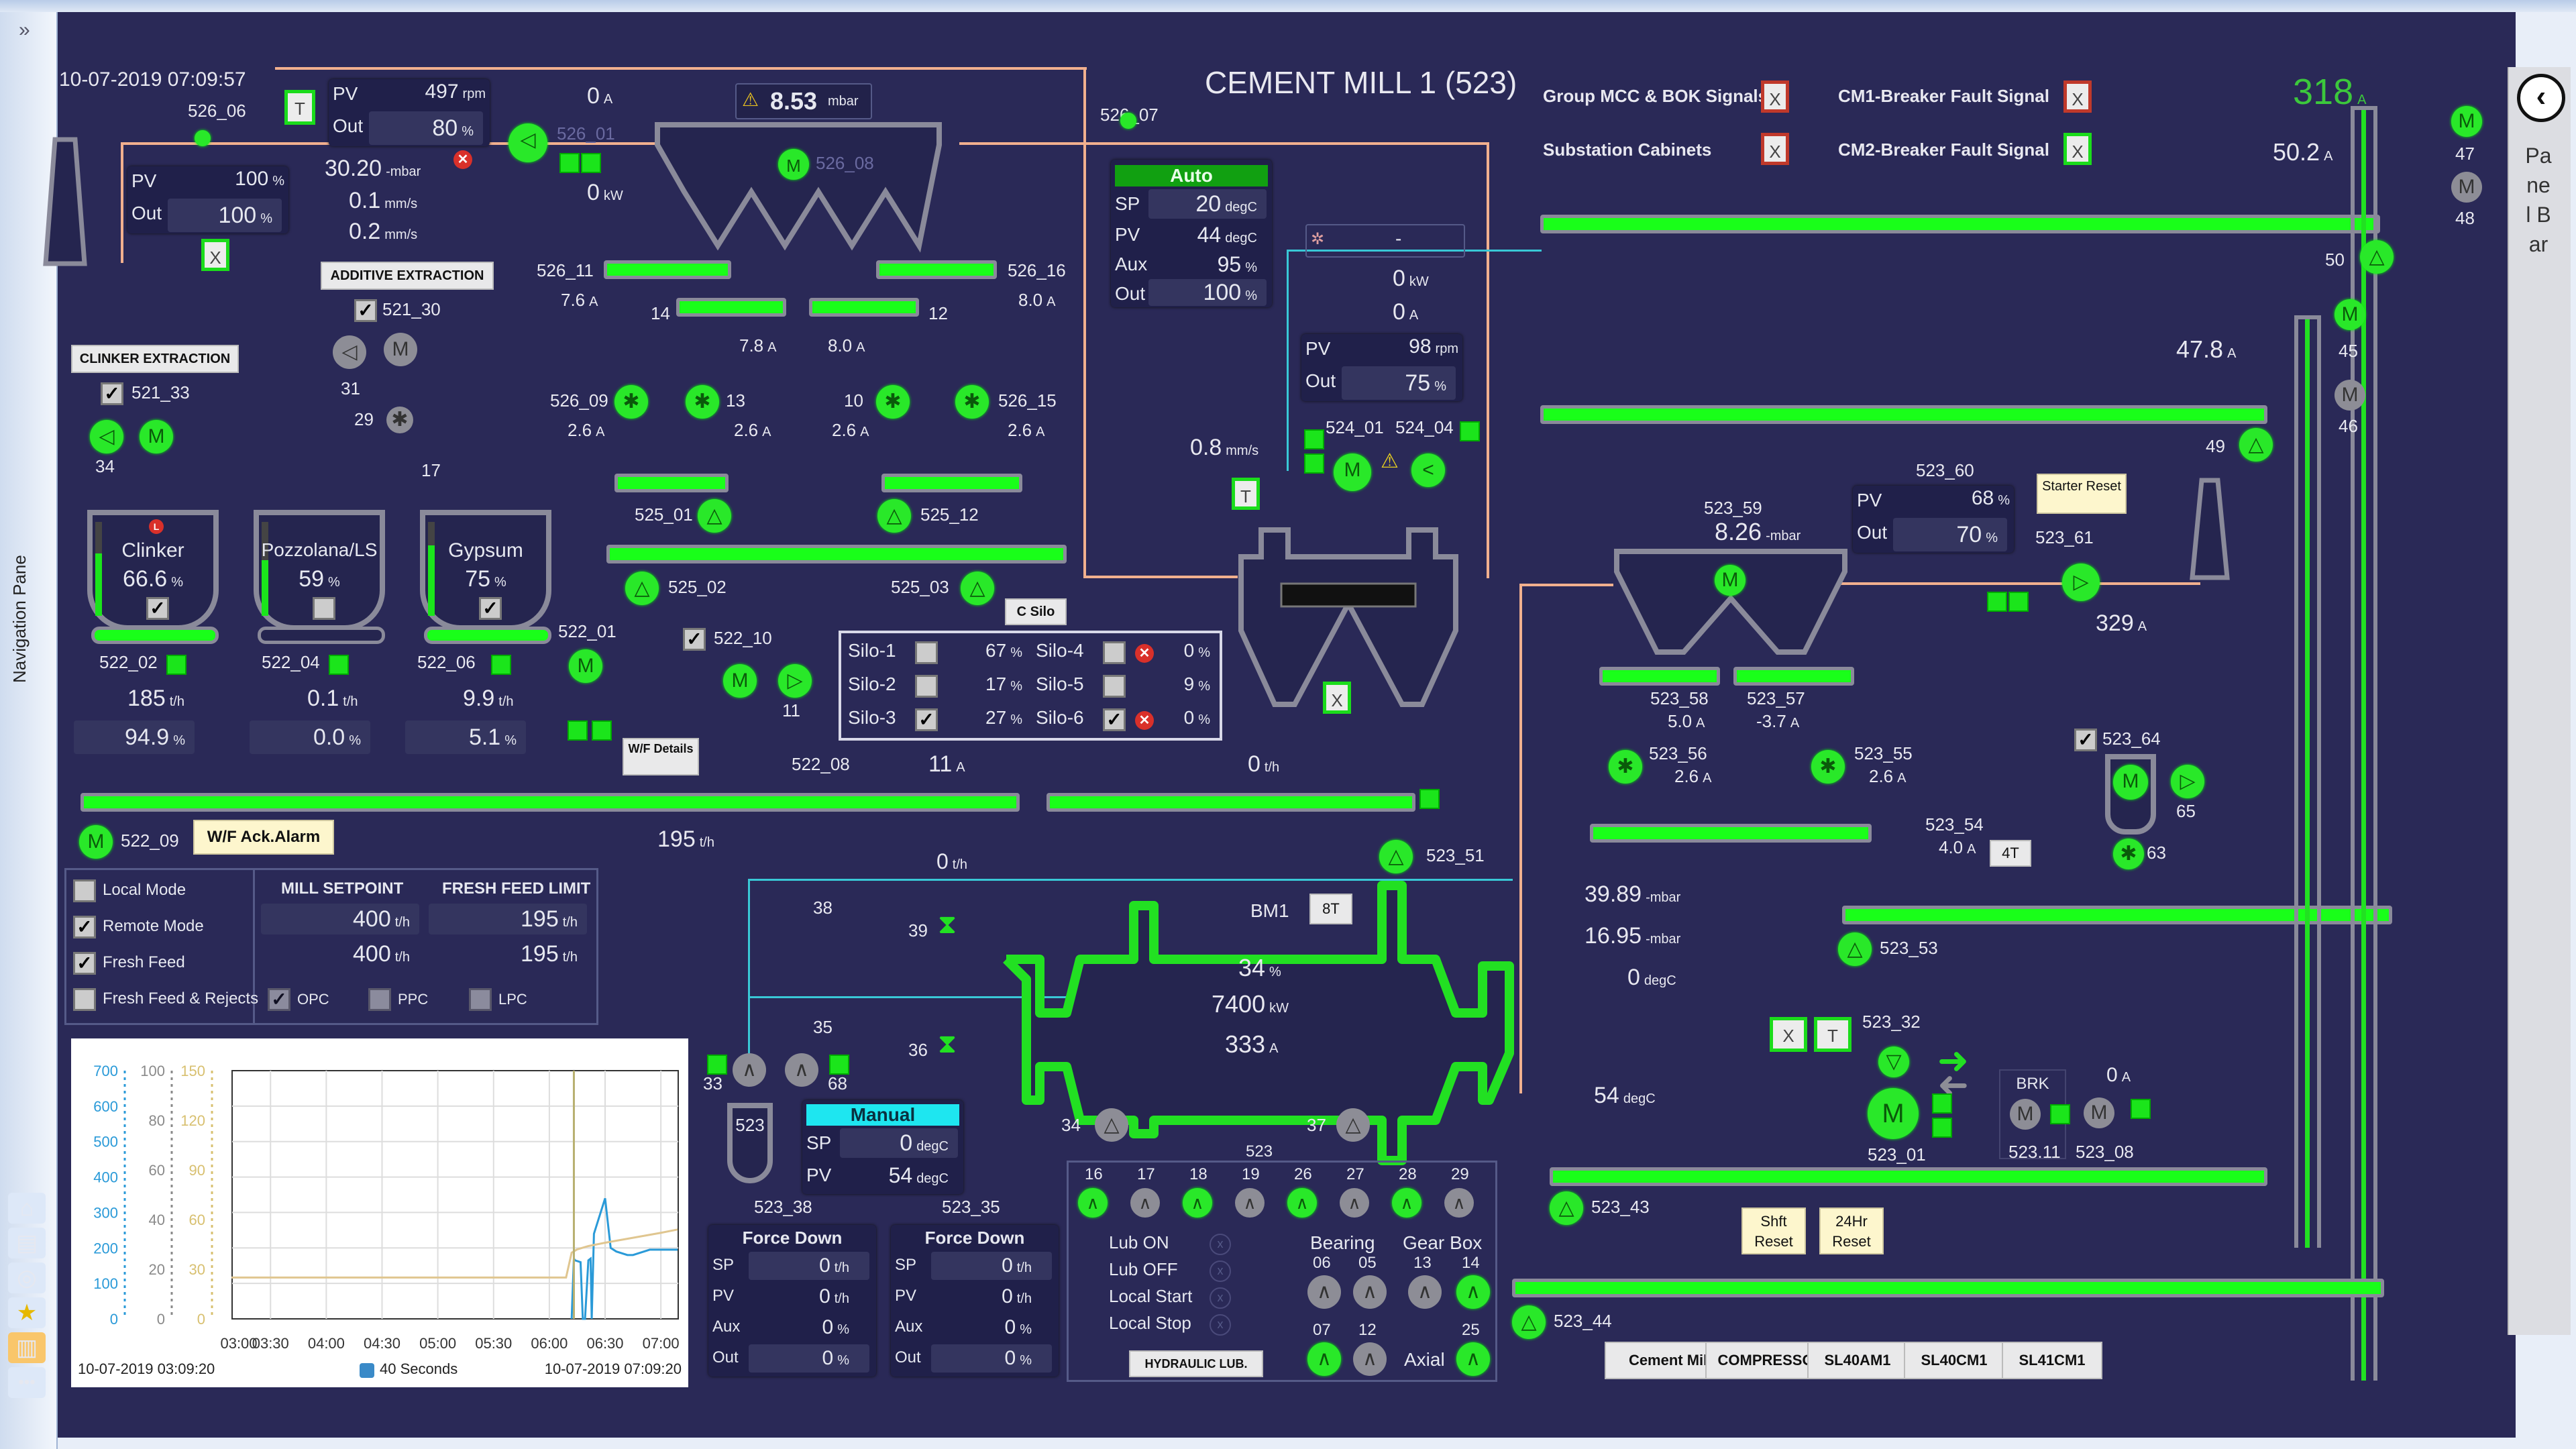  Describe the element at coordinates (1851, 1231) in the screenshot. I see `24hr-reset-button: 24Hr Reset` at that location.